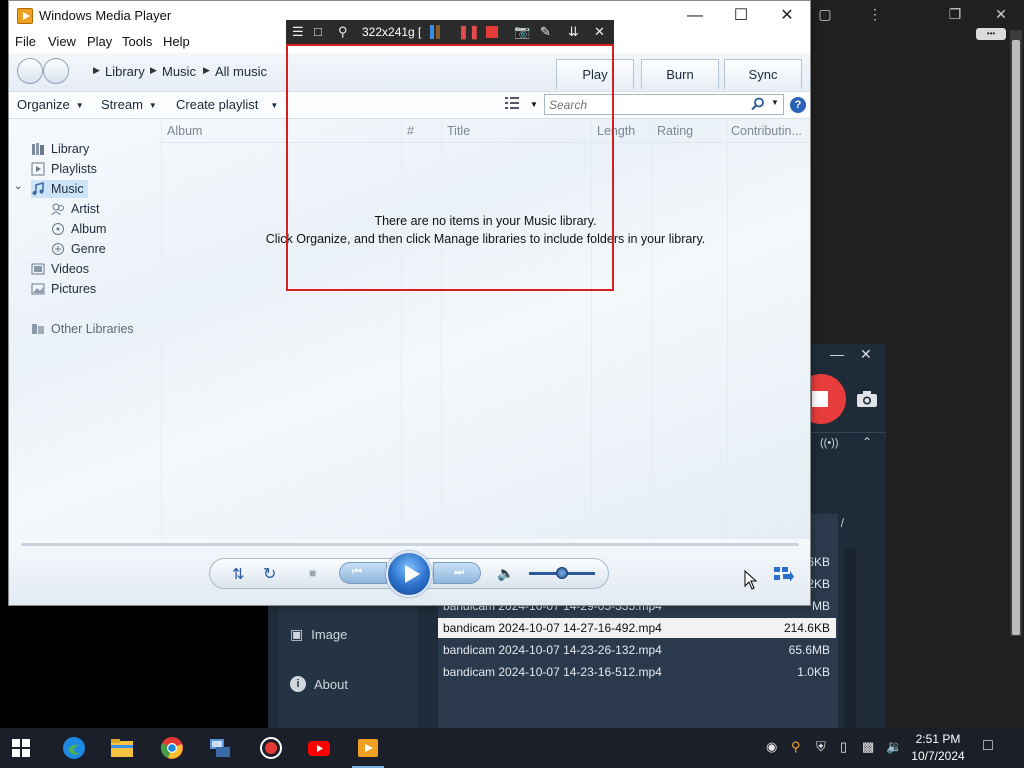 The image size is (1024, 768). What do you see at coordinates (38, 149) in the screenshot?
I see `library-icon` at bounding box center [38, 149].